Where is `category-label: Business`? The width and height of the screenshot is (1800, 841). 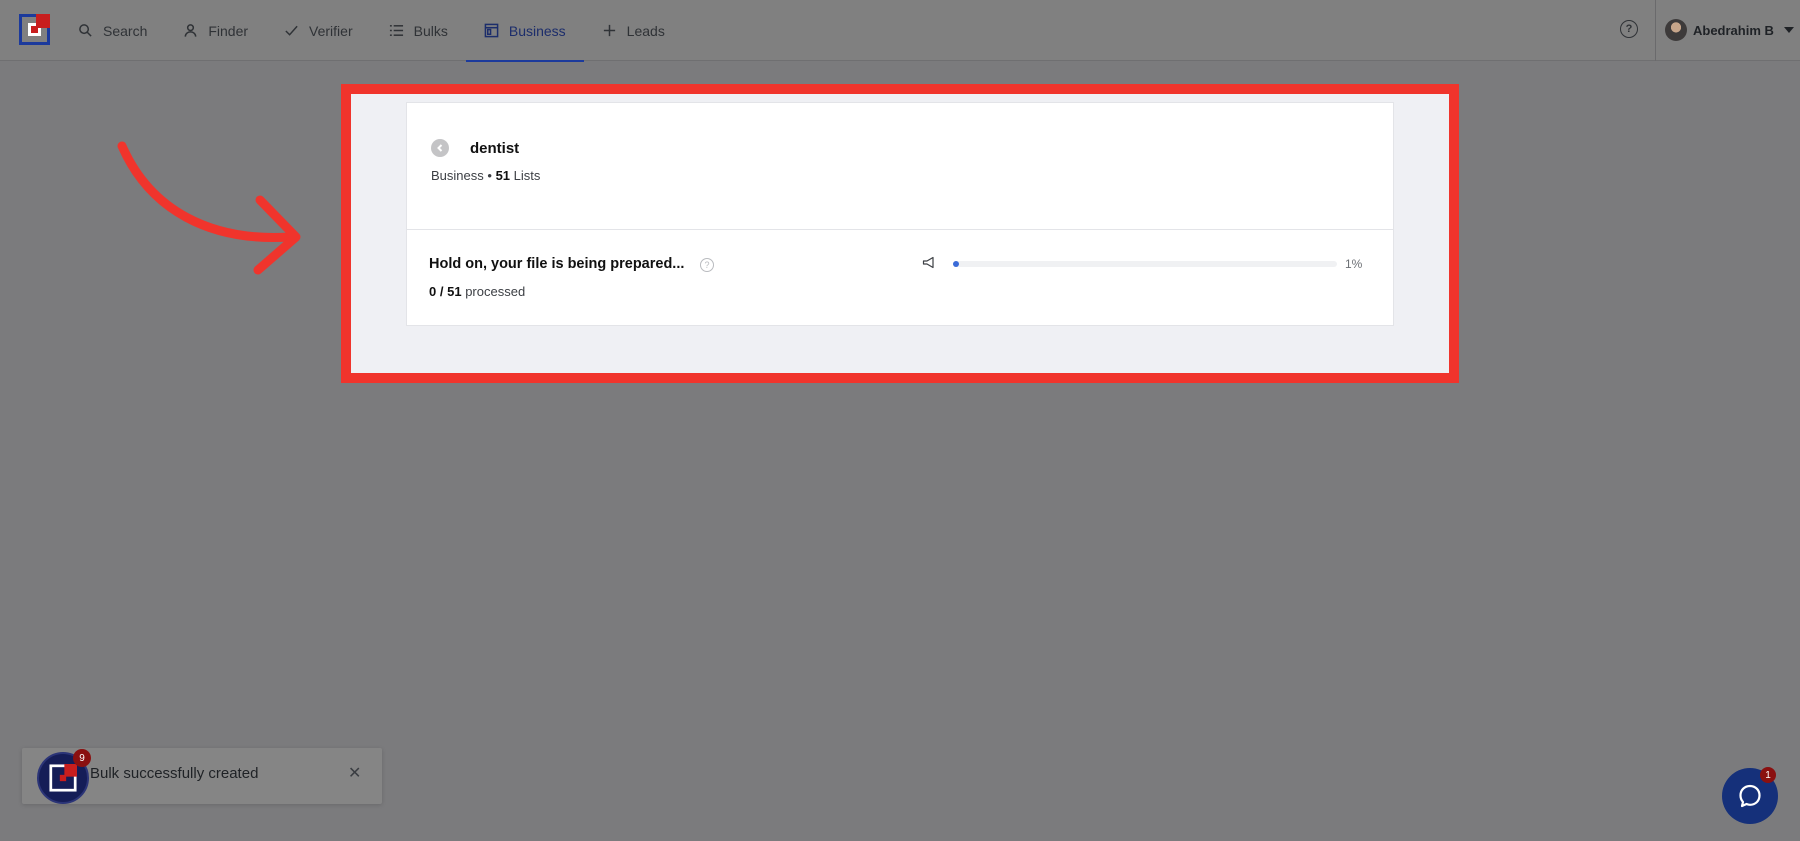 category-label: Business is located at coordinates (457, 175).